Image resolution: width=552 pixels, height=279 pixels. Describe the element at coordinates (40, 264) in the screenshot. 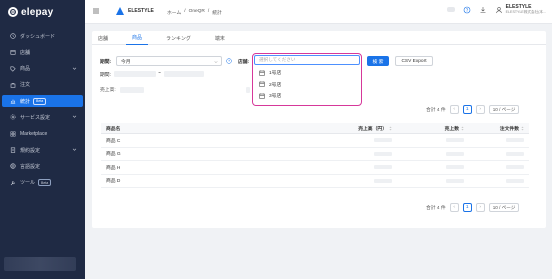

I see `sidebar-footer-redacted` at that location.